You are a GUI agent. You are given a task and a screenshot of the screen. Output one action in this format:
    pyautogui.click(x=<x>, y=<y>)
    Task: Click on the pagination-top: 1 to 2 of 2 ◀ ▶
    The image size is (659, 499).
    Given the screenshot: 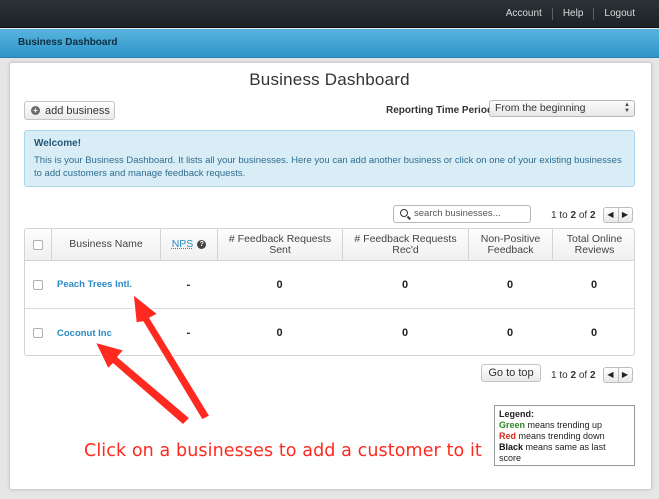 What is the action you would take?
    pyautogui.click(x=592, y=215)
    